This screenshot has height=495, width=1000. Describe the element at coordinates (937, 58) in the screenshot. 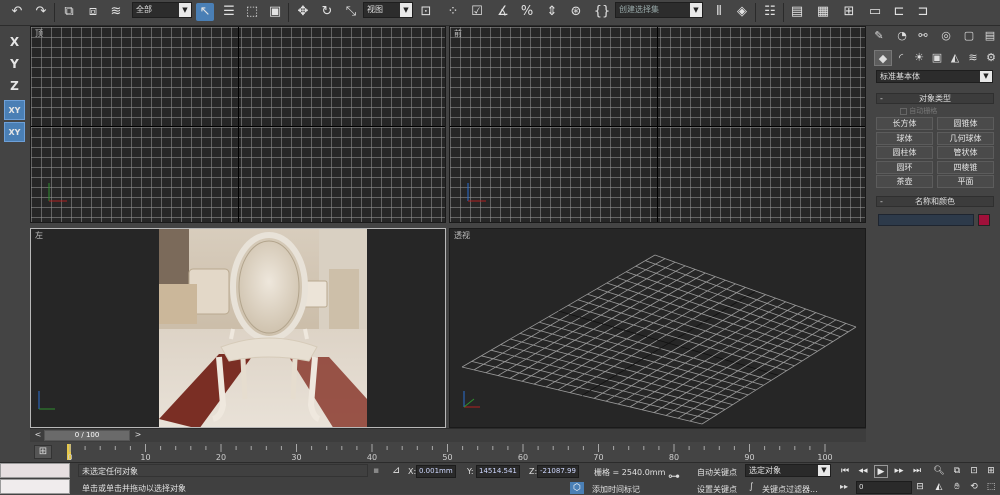

I see `cameras-icon: ▣` at that location.